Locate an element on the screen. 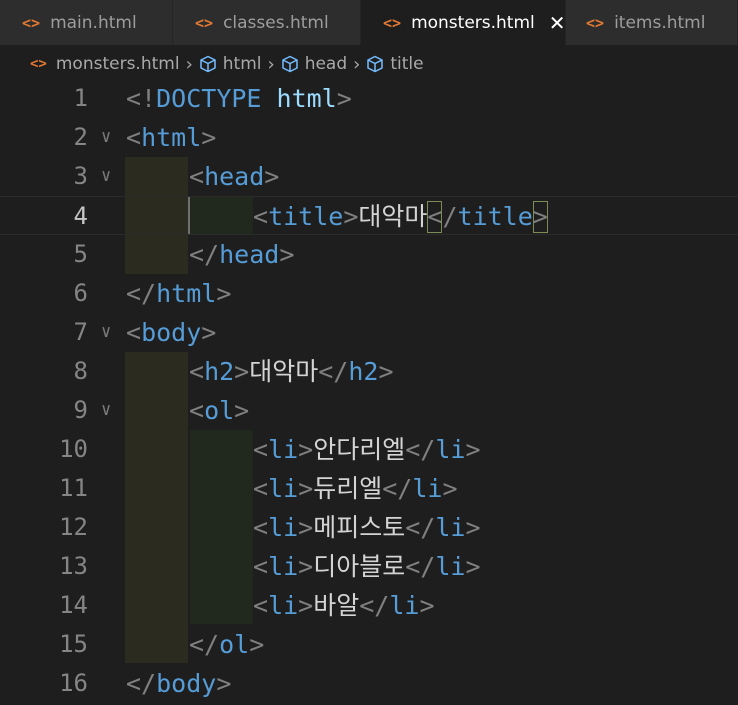 This screenshot has height=705, width=738. breadcrumb-file: monsters.html is located at coordinates (118, 64).